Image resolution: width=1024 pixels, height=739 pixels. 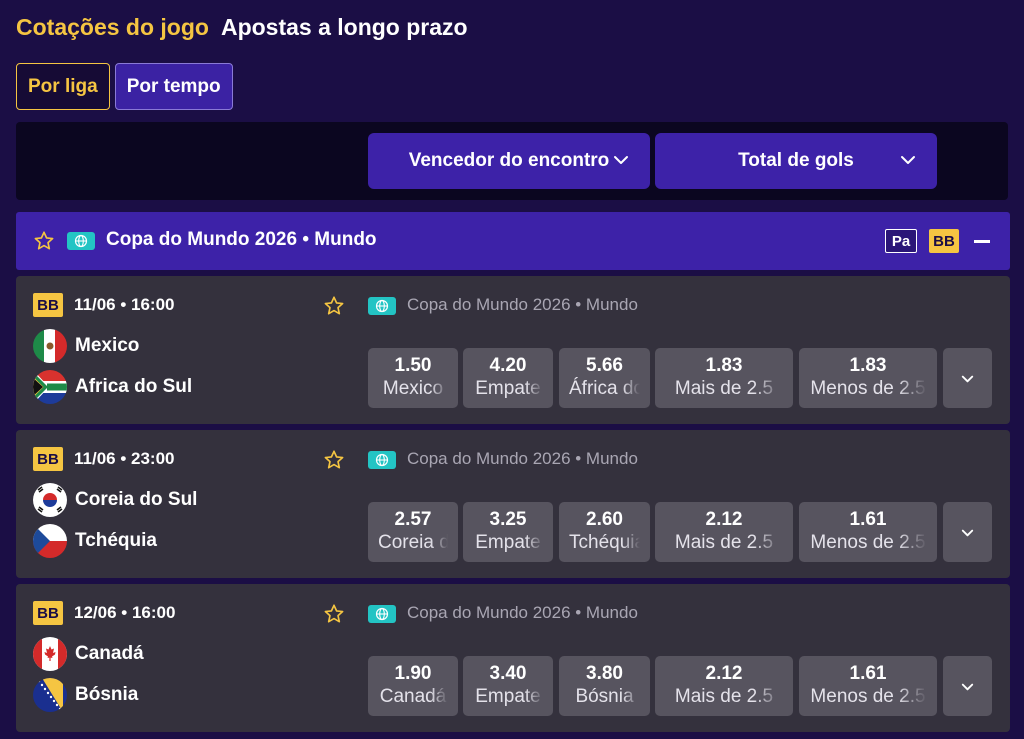 I want to click on away-team: Bósnia, so click(x=85, y=695).